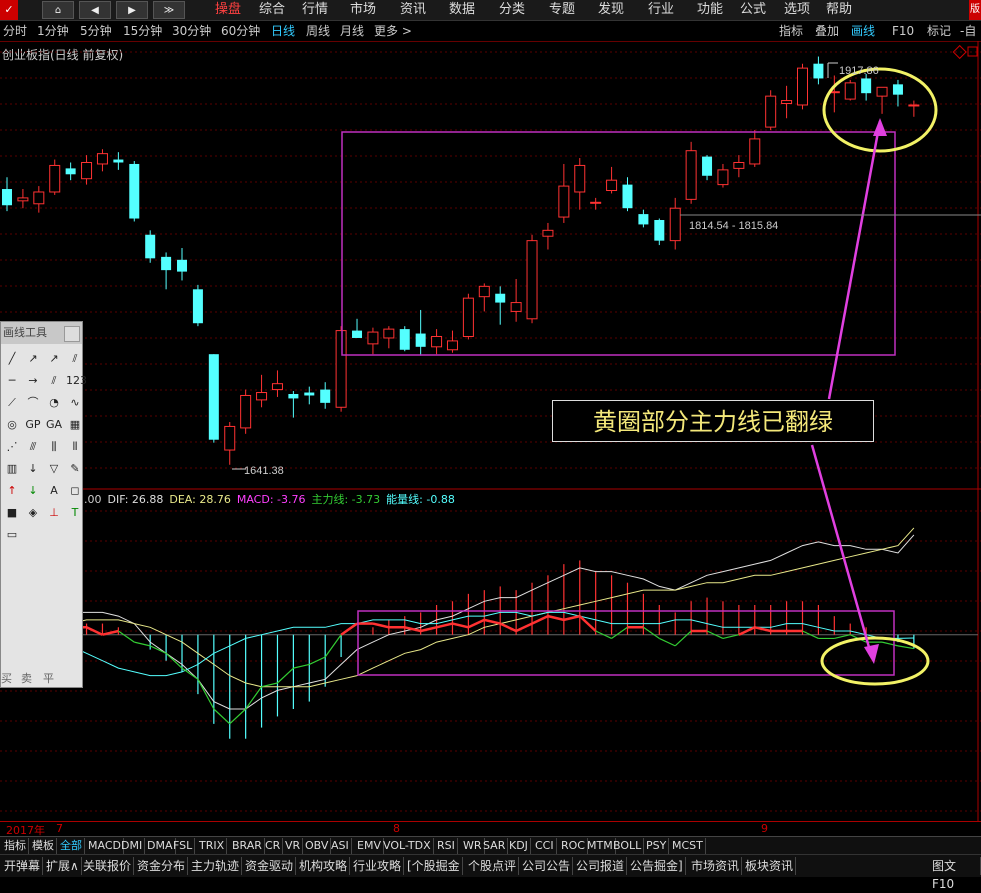  I want to click on function-tab: 资金分布, so click(162, 866).